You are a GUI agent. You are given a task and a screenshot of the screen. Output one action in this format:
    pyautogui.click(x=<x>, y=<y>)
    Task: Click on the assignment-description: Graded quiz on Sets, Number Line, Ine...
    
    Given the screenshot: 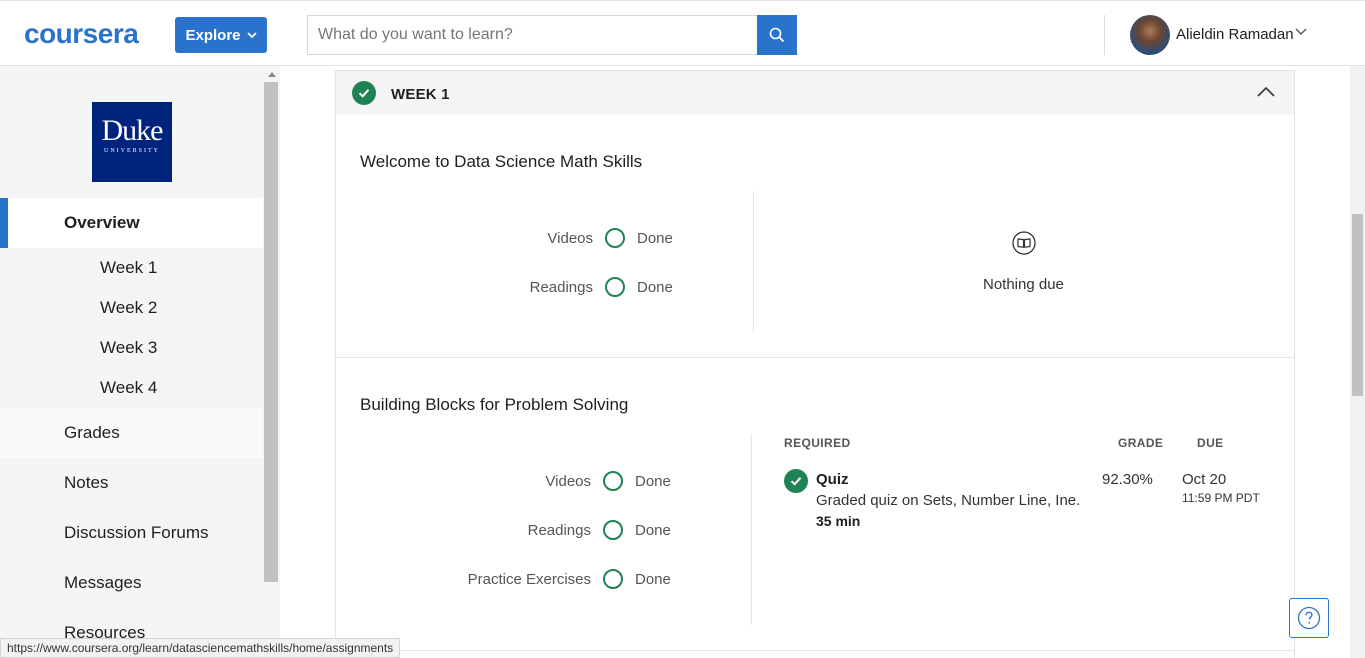 What is the action you would take?
    pyautogui.click(x=948, y=500)
    